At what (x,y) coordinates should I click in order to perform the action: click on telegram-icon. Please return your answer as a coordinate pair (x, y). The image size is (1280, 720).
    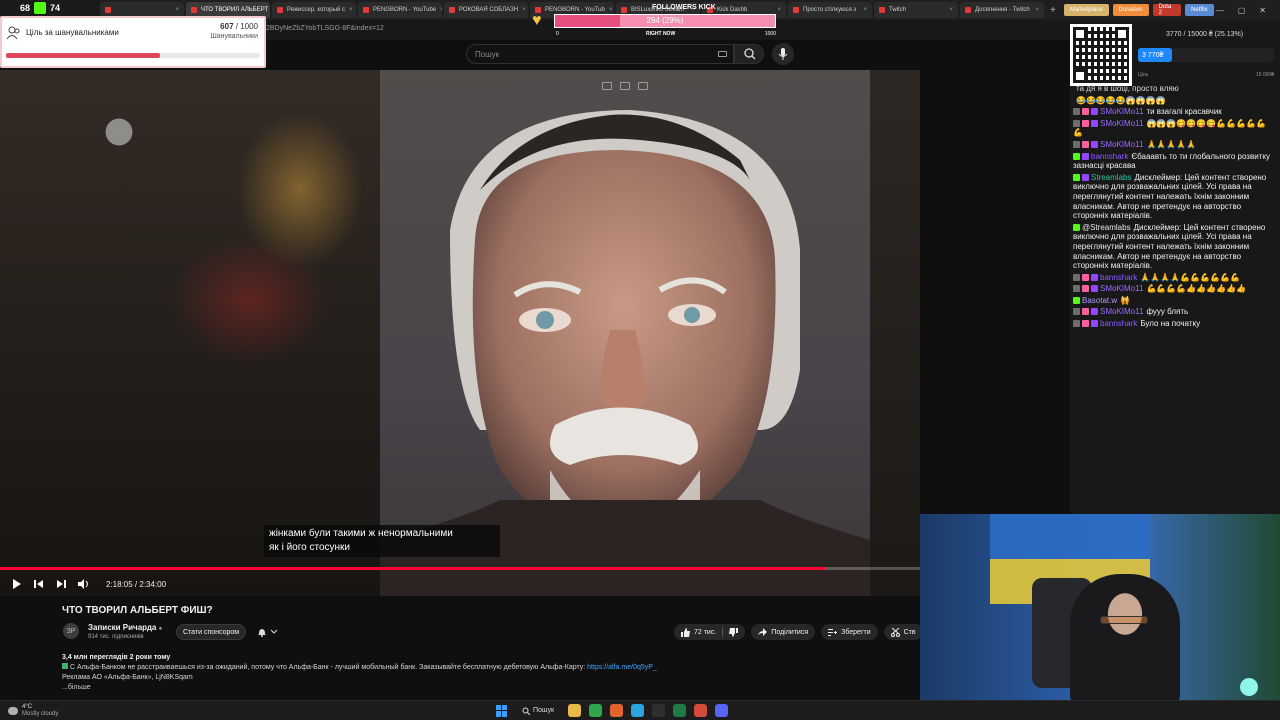
    Looking at the image, I should click on (638, 710).